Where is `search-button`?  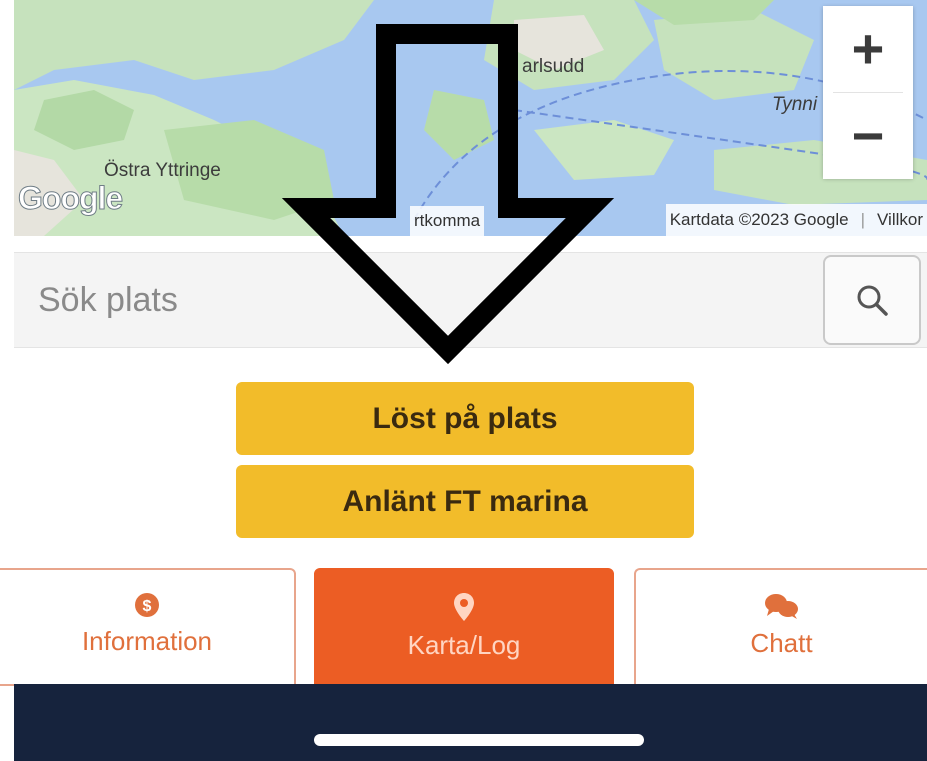
search-button is located at coordinates (872, 300).